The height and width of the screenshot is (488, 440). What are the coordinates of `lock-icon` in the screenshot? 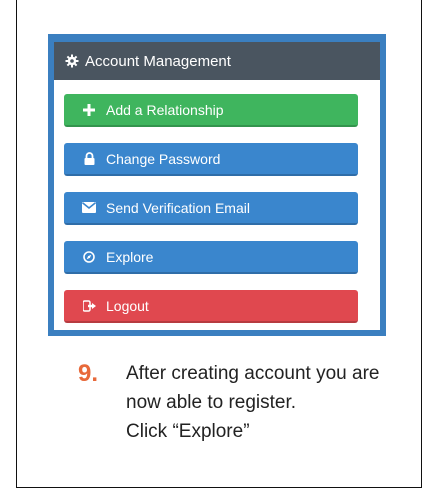 It's located at (89, 159).